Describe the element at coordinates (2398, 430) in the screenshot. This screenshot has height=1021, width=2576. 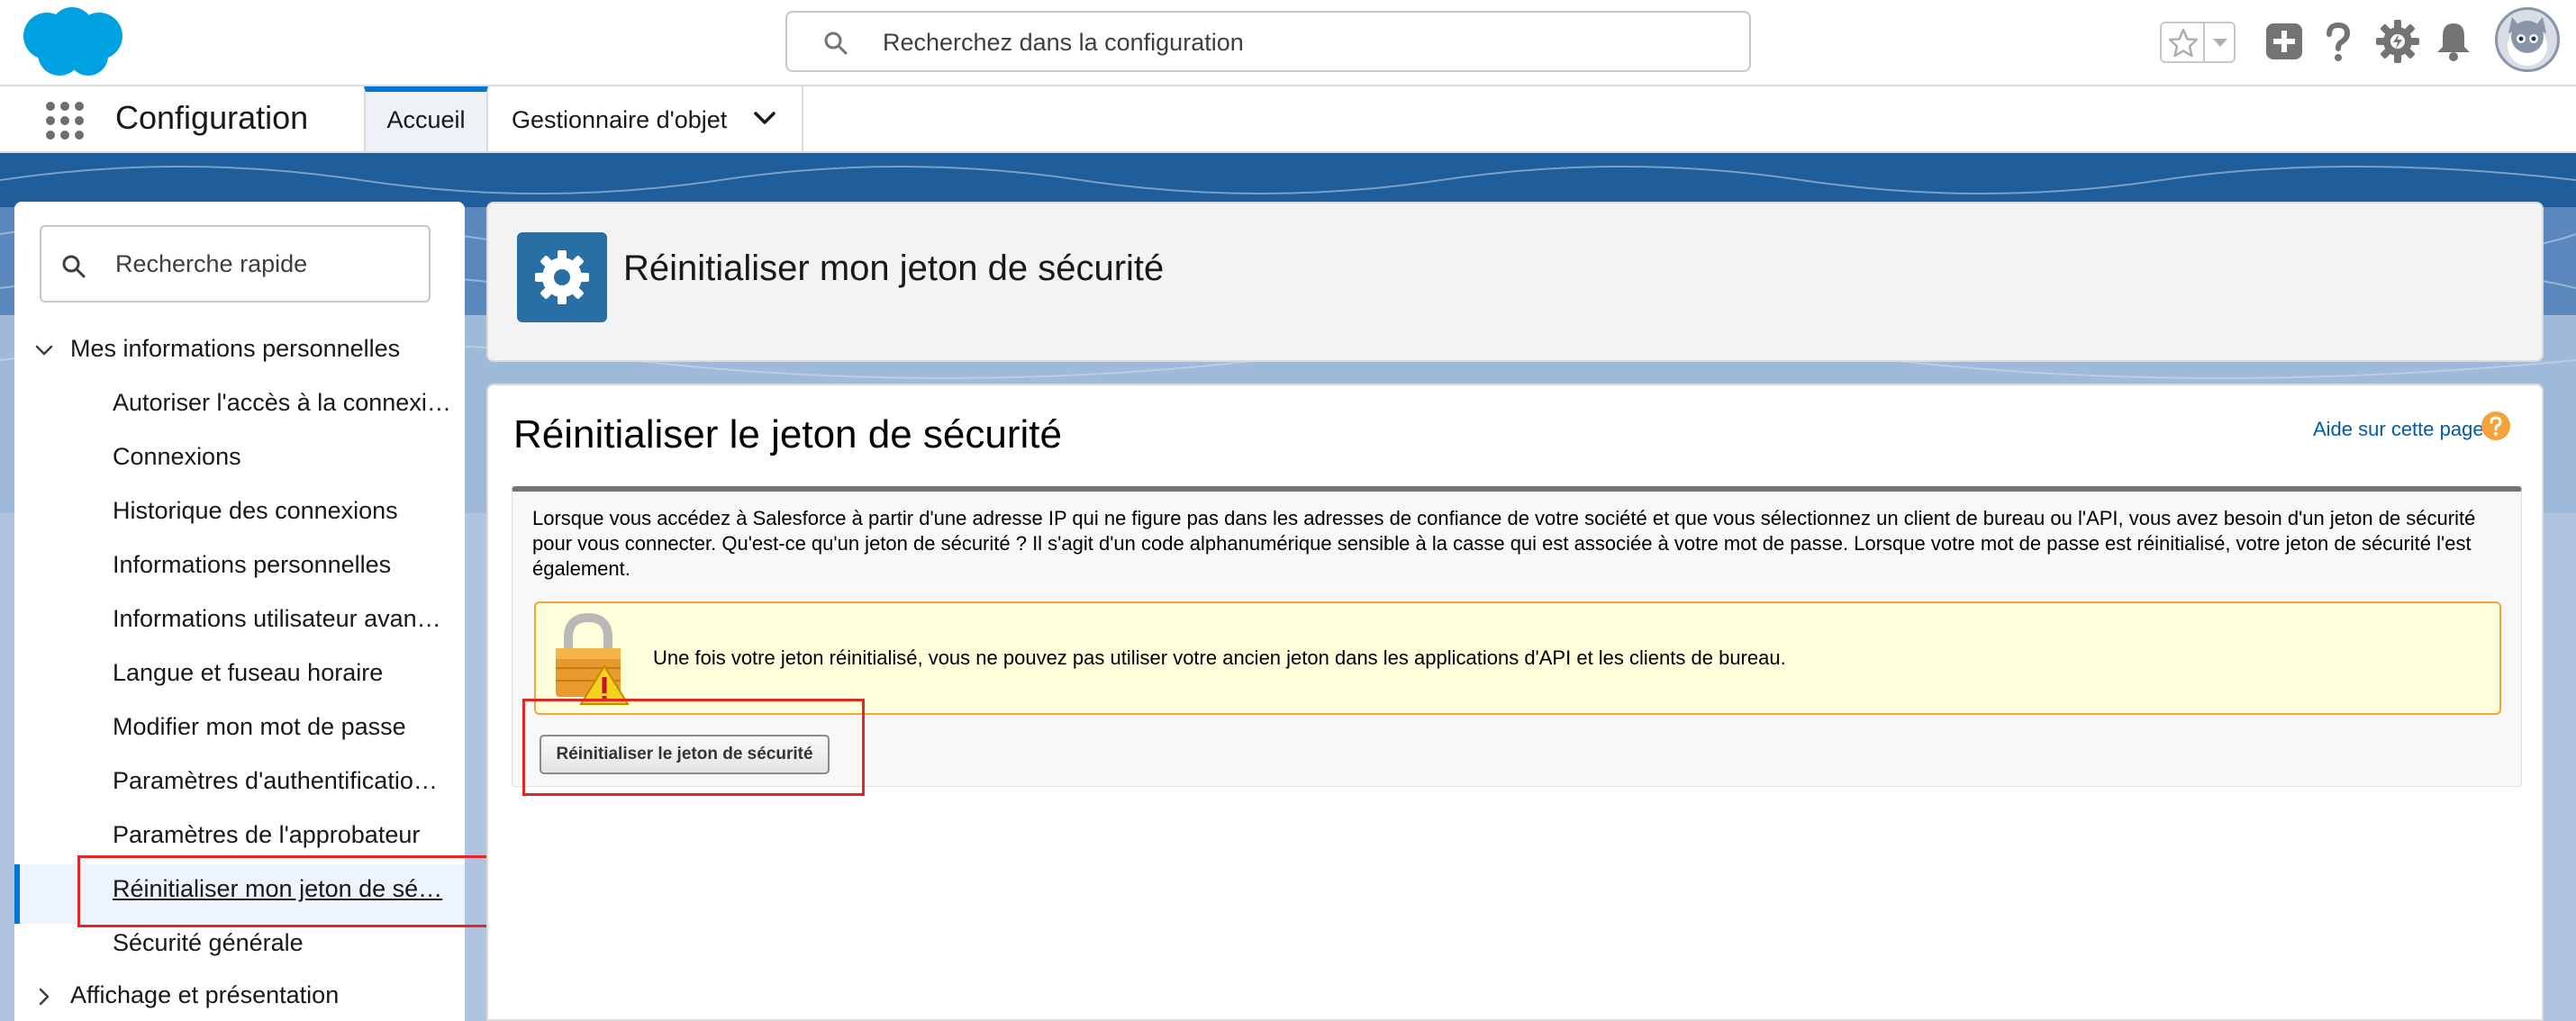
I see `help-link: Aide sur cette page` at that location.